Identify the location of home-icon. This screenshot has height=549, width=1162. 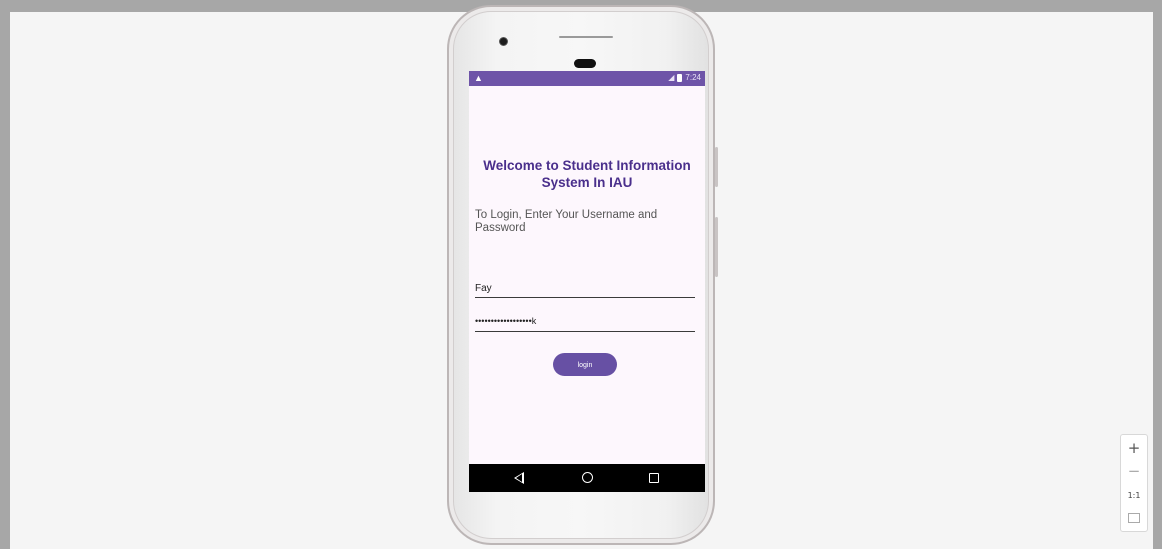
(587, 477).